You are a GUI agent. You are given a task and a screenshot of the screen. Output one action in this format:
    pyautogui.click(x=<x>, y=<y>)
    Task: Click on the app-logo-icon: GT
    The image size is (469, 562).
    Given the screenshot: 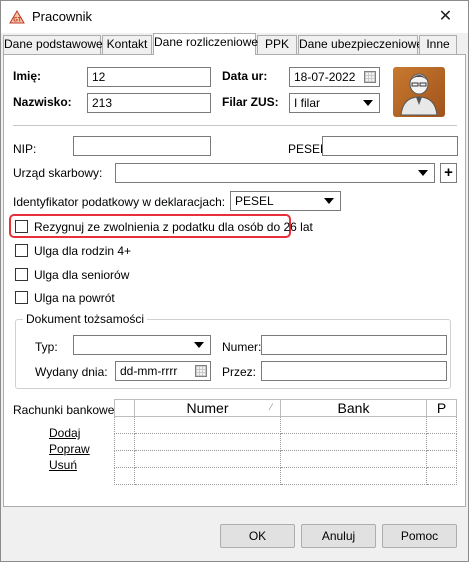 What is the action you would take?
    pyautogui.click(x=17, y=17)
    